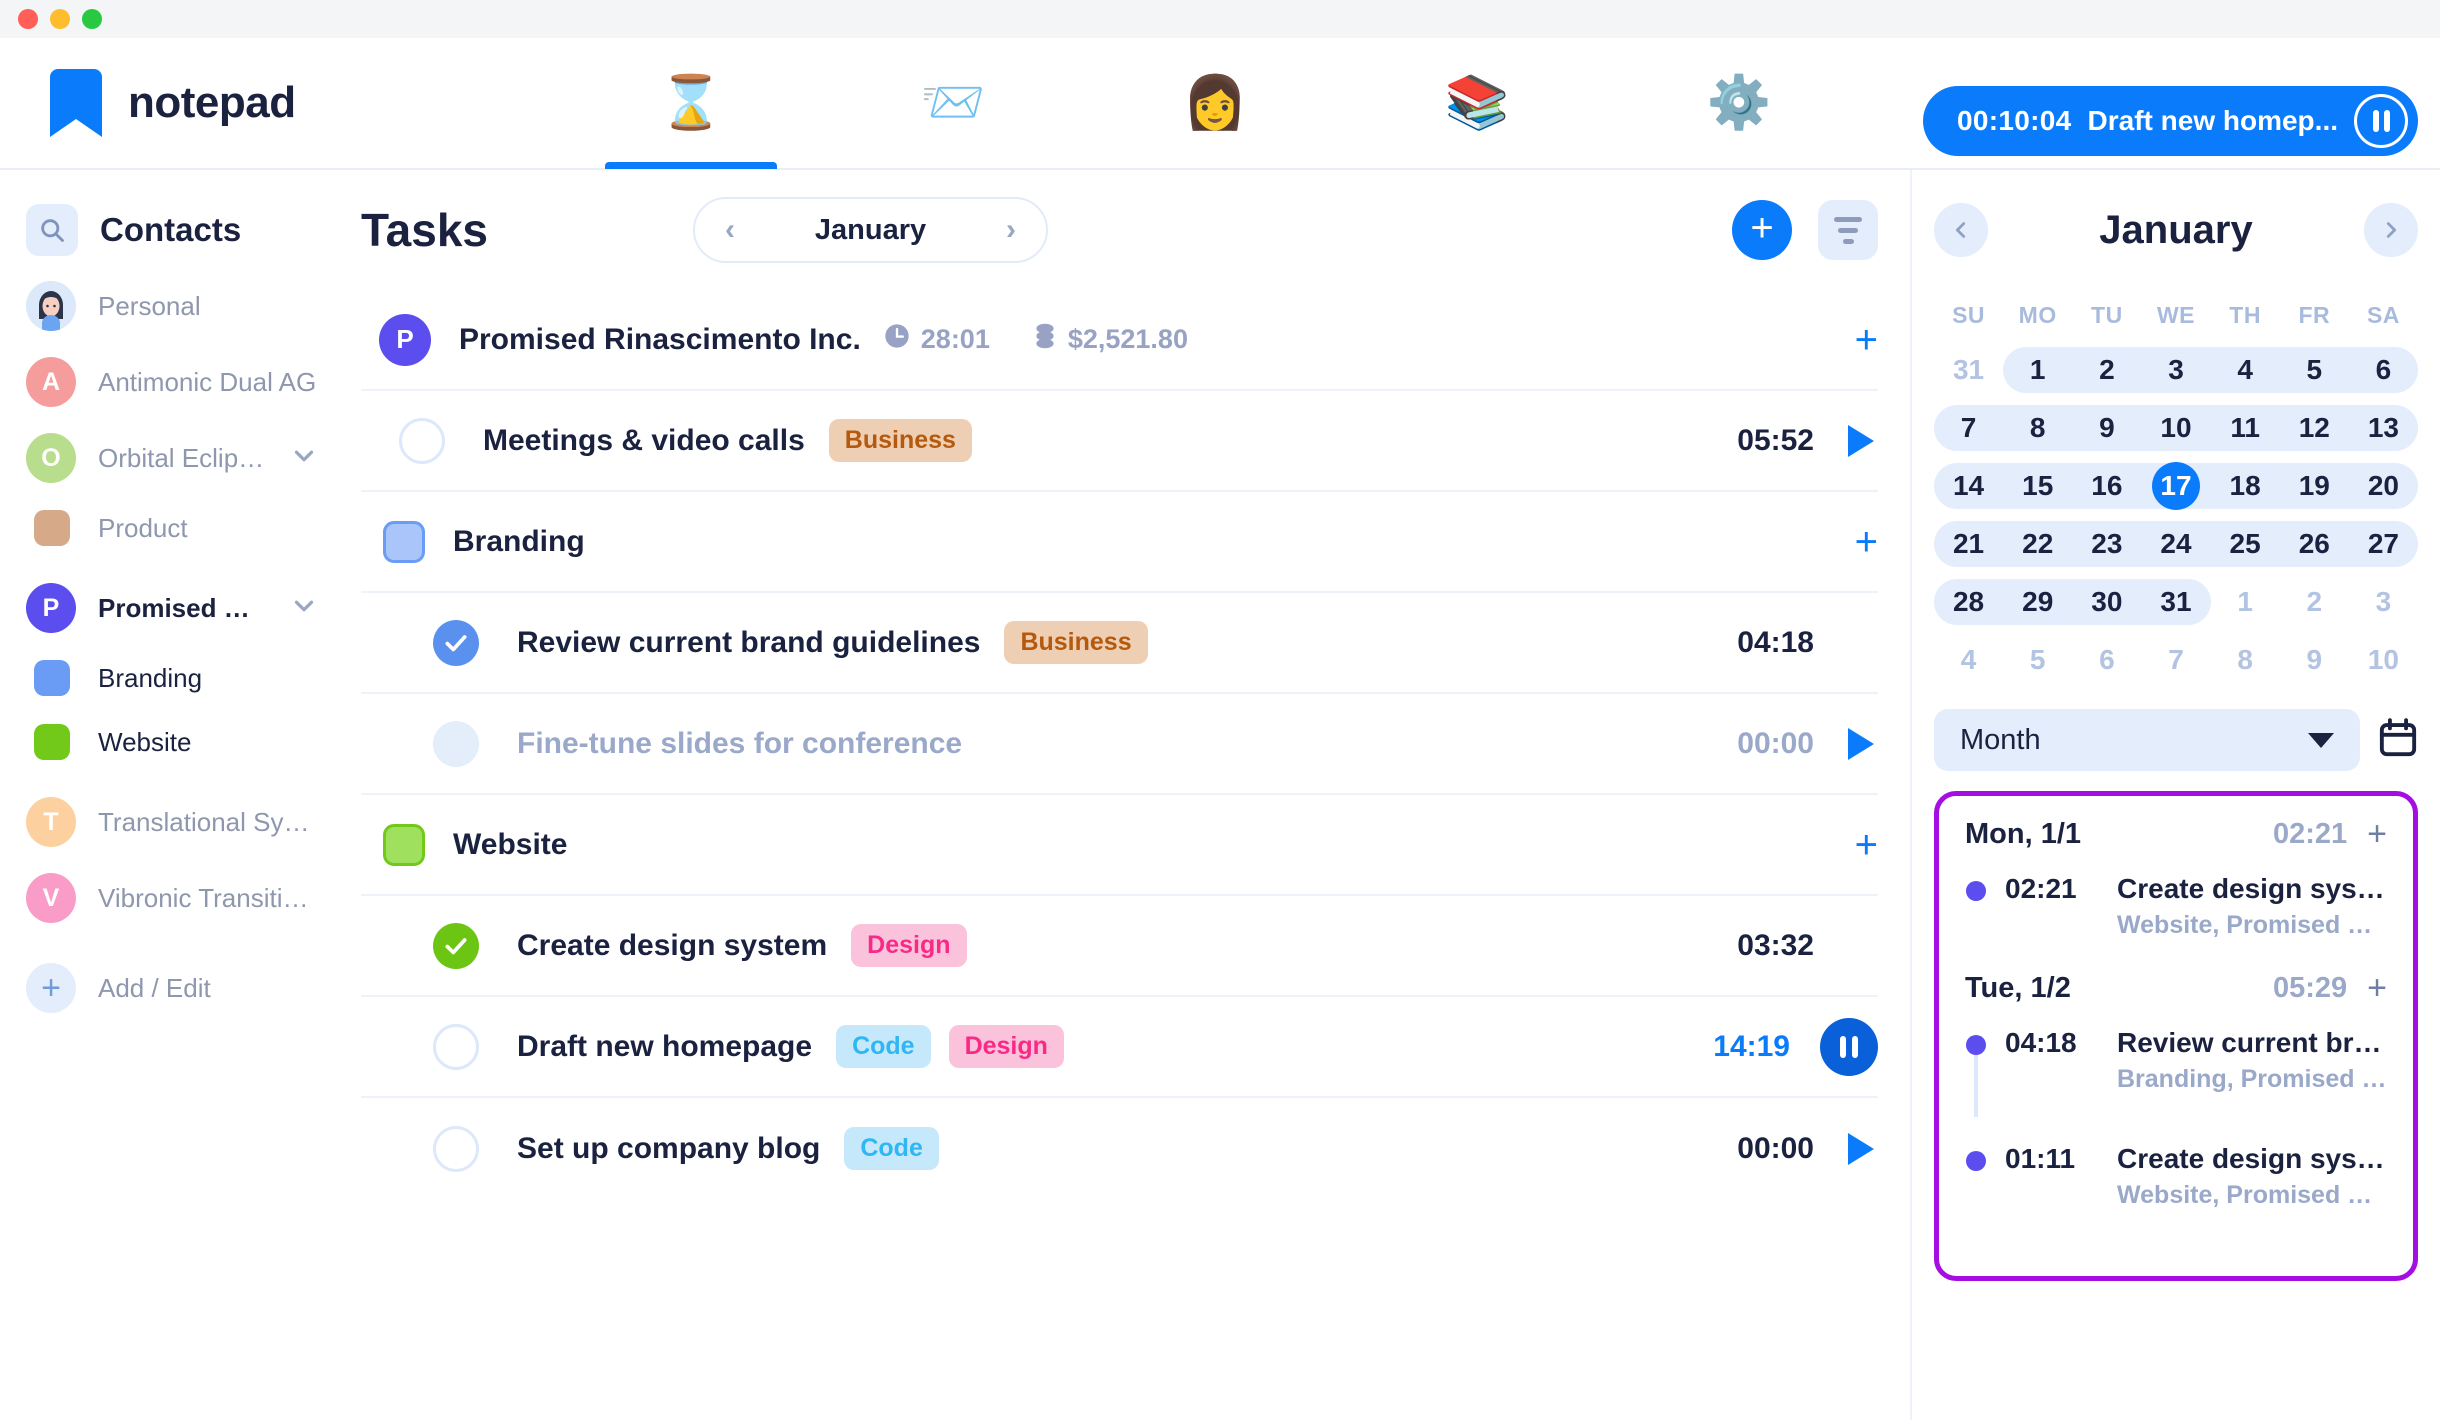 The height and width of the screenshot is (1420, 2440). What do you see at coordinates (2381, 121) in the screenshot?
I see `timer-pause-button` at bounding box center [2381, 121].